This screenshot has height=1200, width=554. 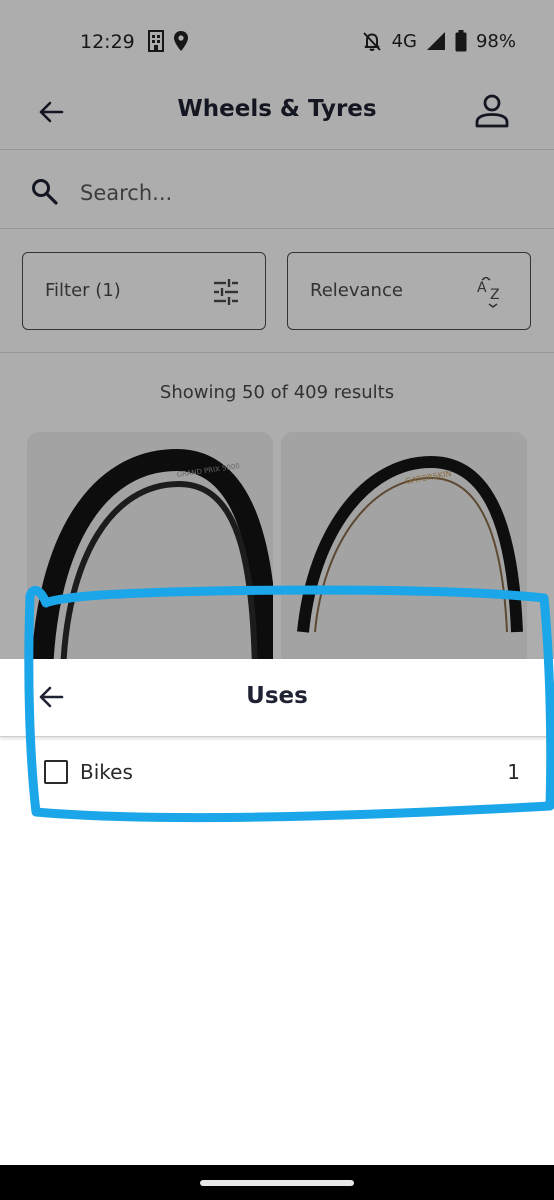 I want to click on home-gesture-handle, so click(x=277, y=1183).